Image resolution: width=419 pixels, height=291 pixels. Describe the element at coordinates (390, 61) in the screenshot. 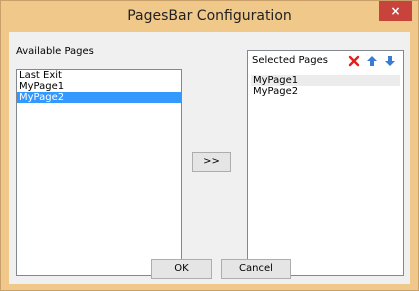

I see `move-down-icon` at that location.